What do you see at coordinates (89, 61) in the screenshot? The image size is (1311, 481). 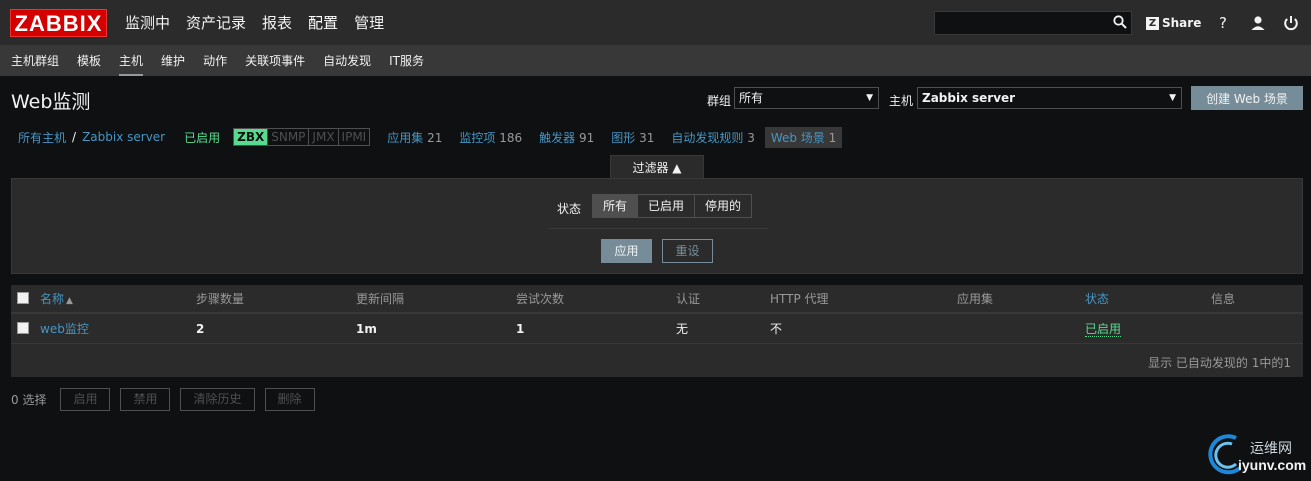 I see `subnav-templates: 模板` at bounding box center [89, 61].